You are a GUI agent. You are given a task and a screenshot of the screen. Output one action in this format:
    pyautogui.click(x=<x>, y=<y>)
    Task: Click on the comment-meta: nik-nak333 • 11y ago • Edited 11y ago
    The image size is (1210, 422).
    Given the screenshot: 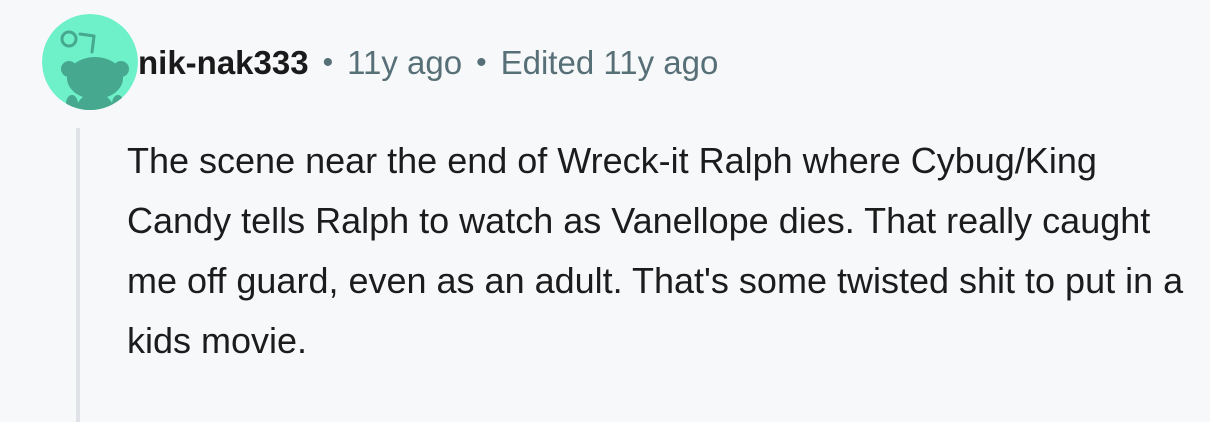 What is the action you would take?
    pyautogui.click(x=428, y=63)
    